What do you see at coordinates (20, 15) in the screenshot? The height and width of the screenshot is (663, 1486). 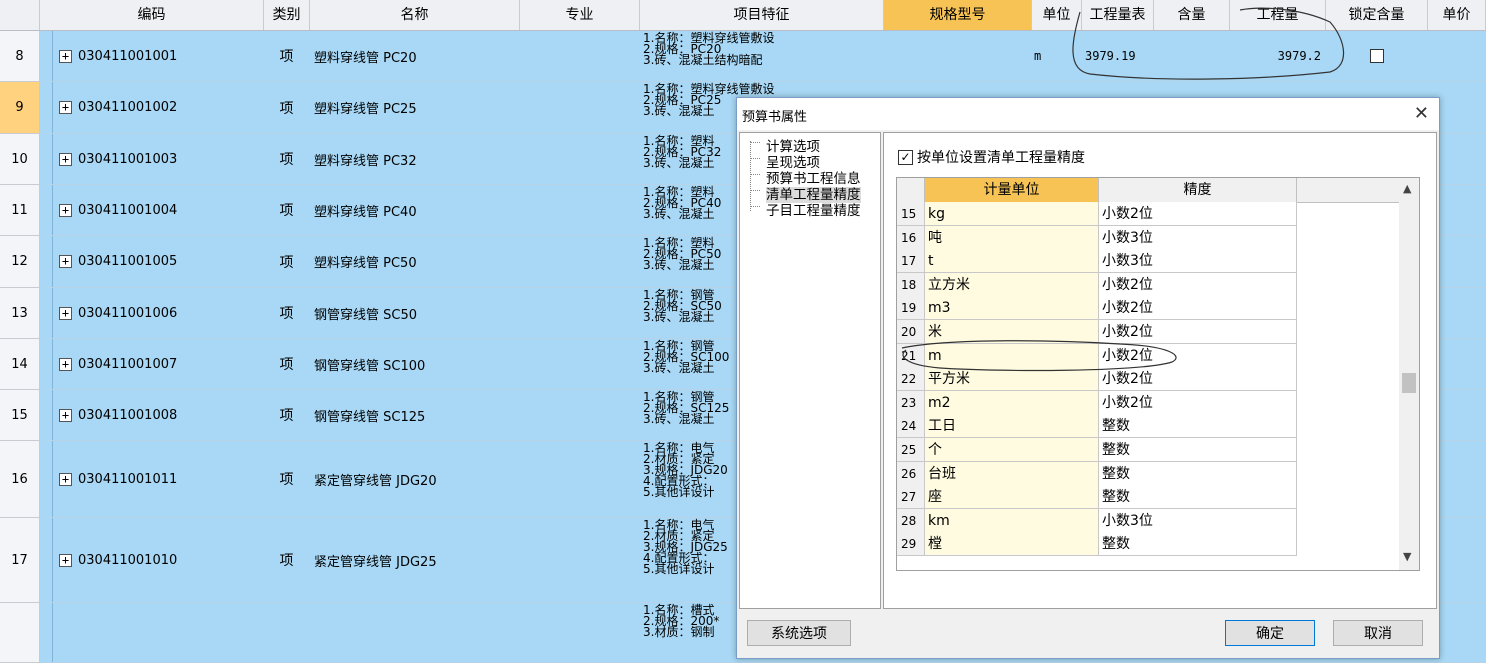 I see `rownum-header` at bounding box center [20, 15].